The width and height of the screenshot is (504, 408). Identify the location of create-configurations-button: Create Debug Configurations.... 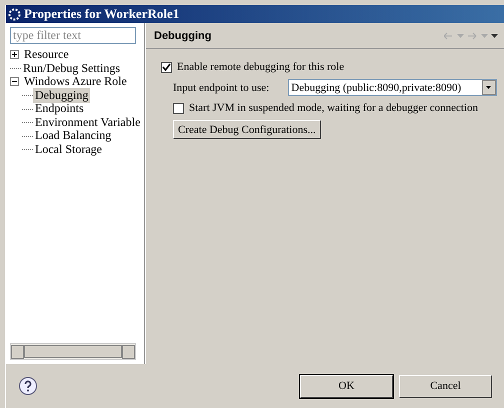
(247, 129).